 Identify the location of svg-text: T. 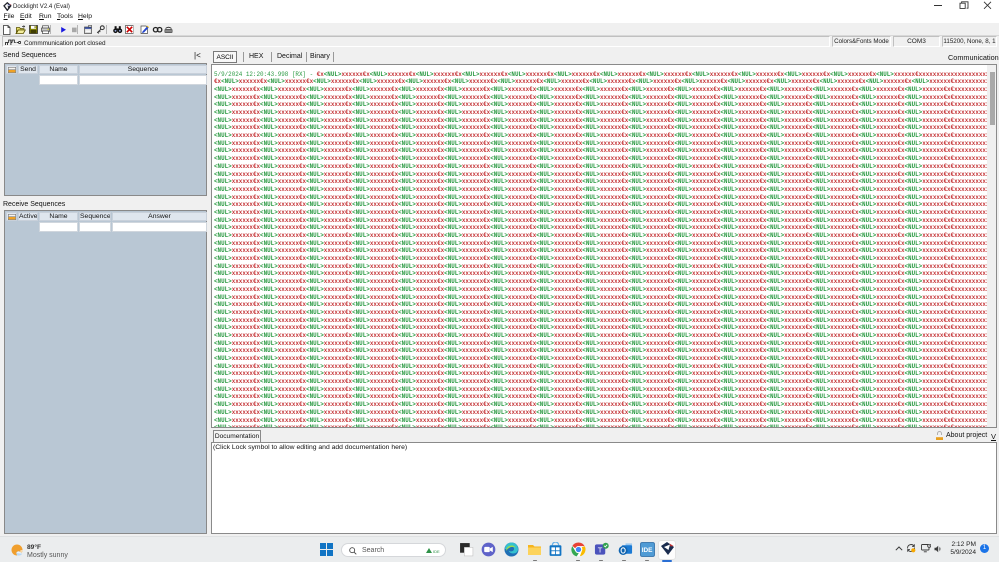
(600, 549).